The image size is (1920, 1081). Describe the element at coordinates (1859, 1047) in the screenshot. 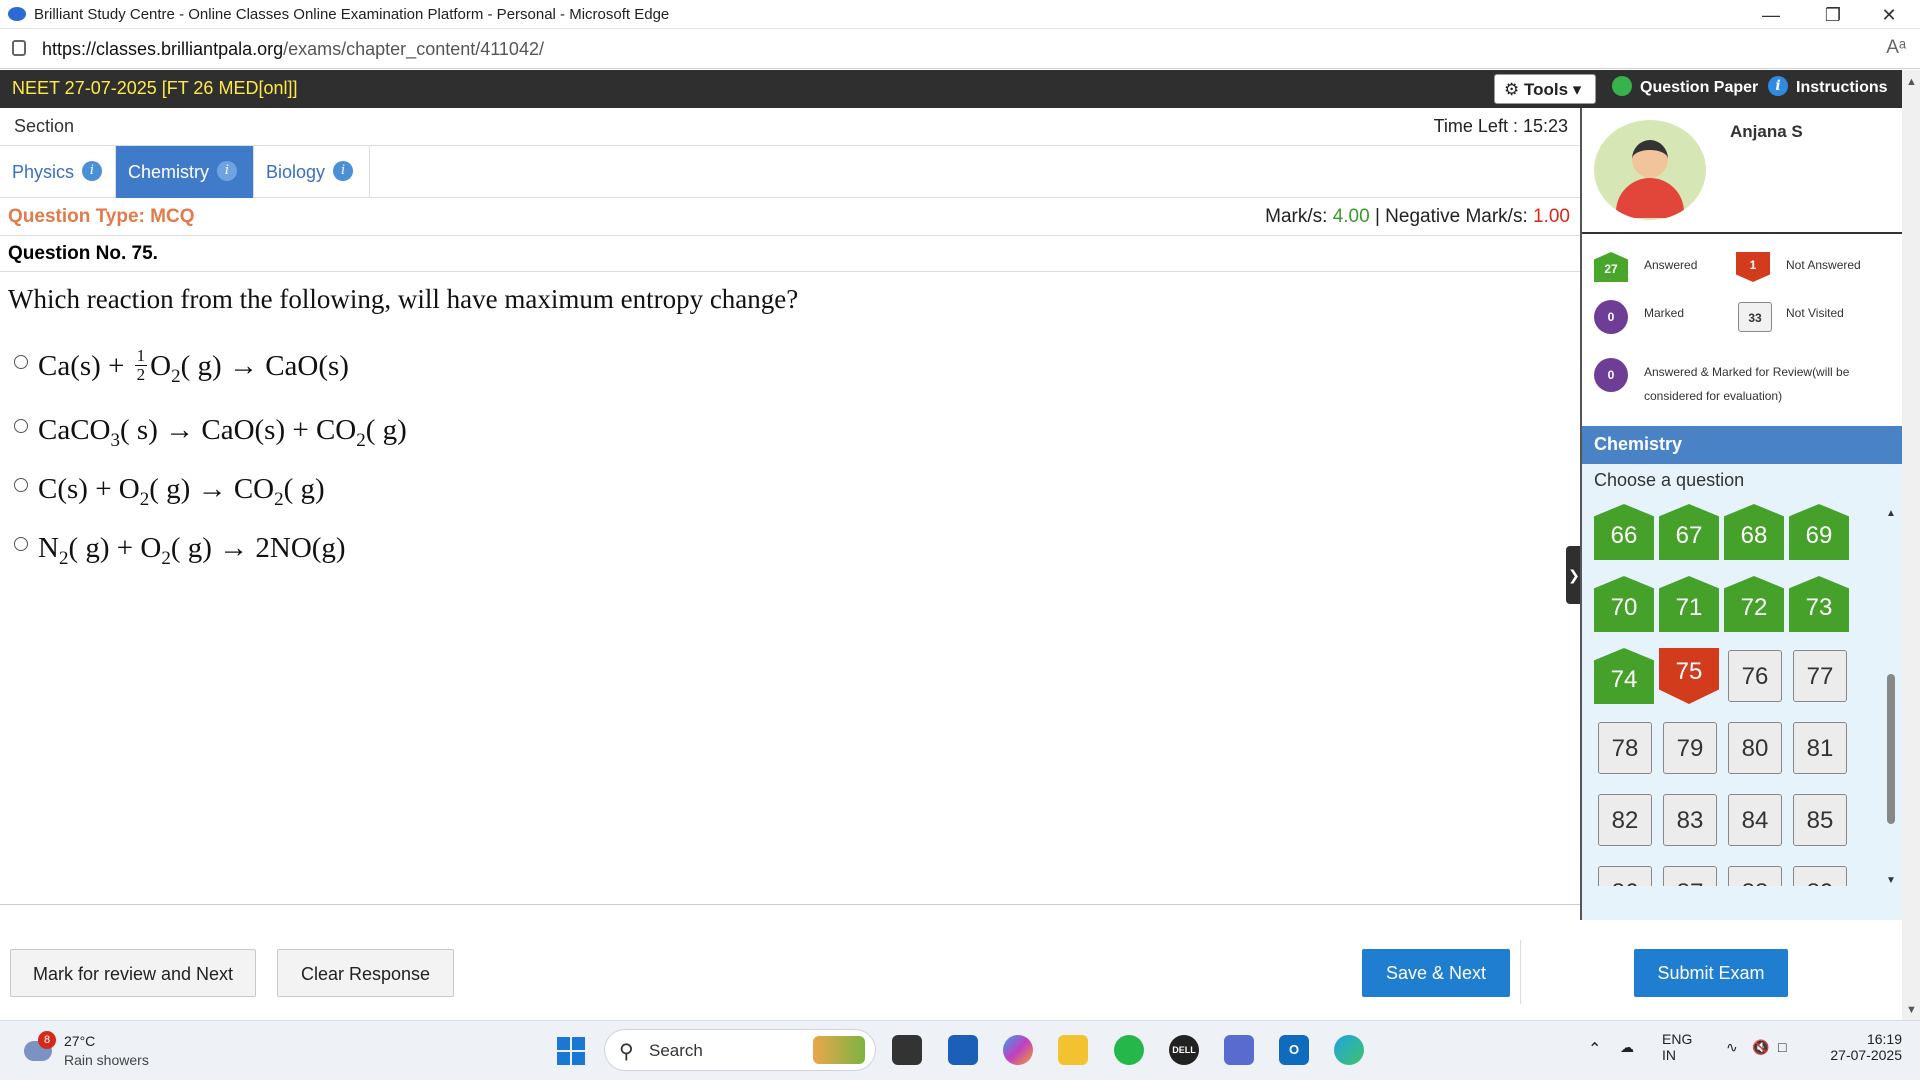

I see `clock: 16:19 27-07-2025` at that location.